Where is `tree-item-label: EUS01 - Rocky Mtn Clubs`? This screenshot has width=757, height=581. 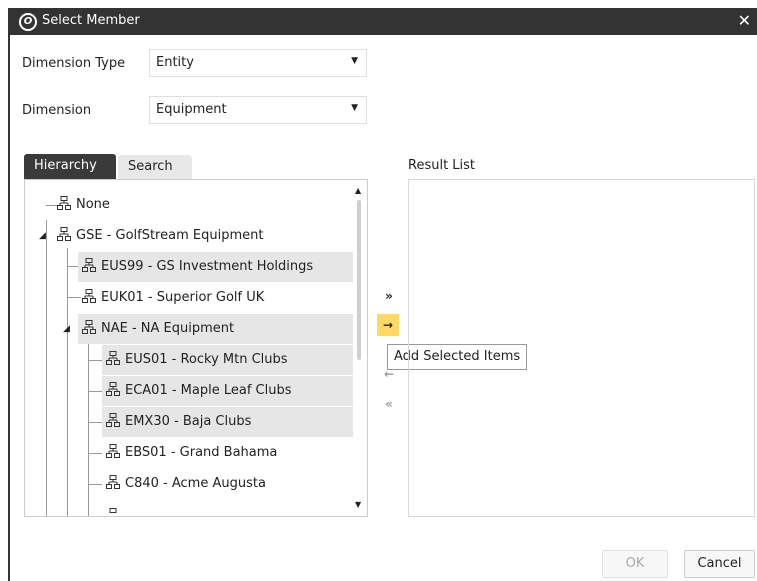 tree-item-label: EUS01 - Rocky Mtn Clubs is located at coordinates (206, 359).